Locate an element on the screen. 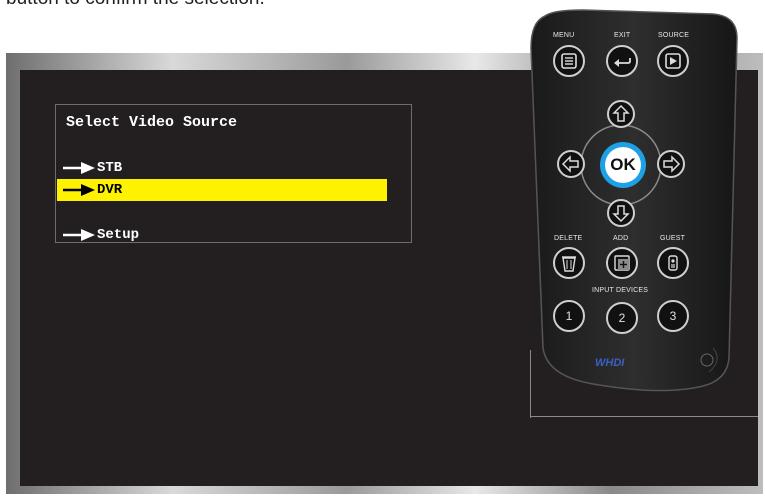 The width and height of the screenshot is (765, 498). guest-button-label: GUEST is located at coordinates (673, 238).